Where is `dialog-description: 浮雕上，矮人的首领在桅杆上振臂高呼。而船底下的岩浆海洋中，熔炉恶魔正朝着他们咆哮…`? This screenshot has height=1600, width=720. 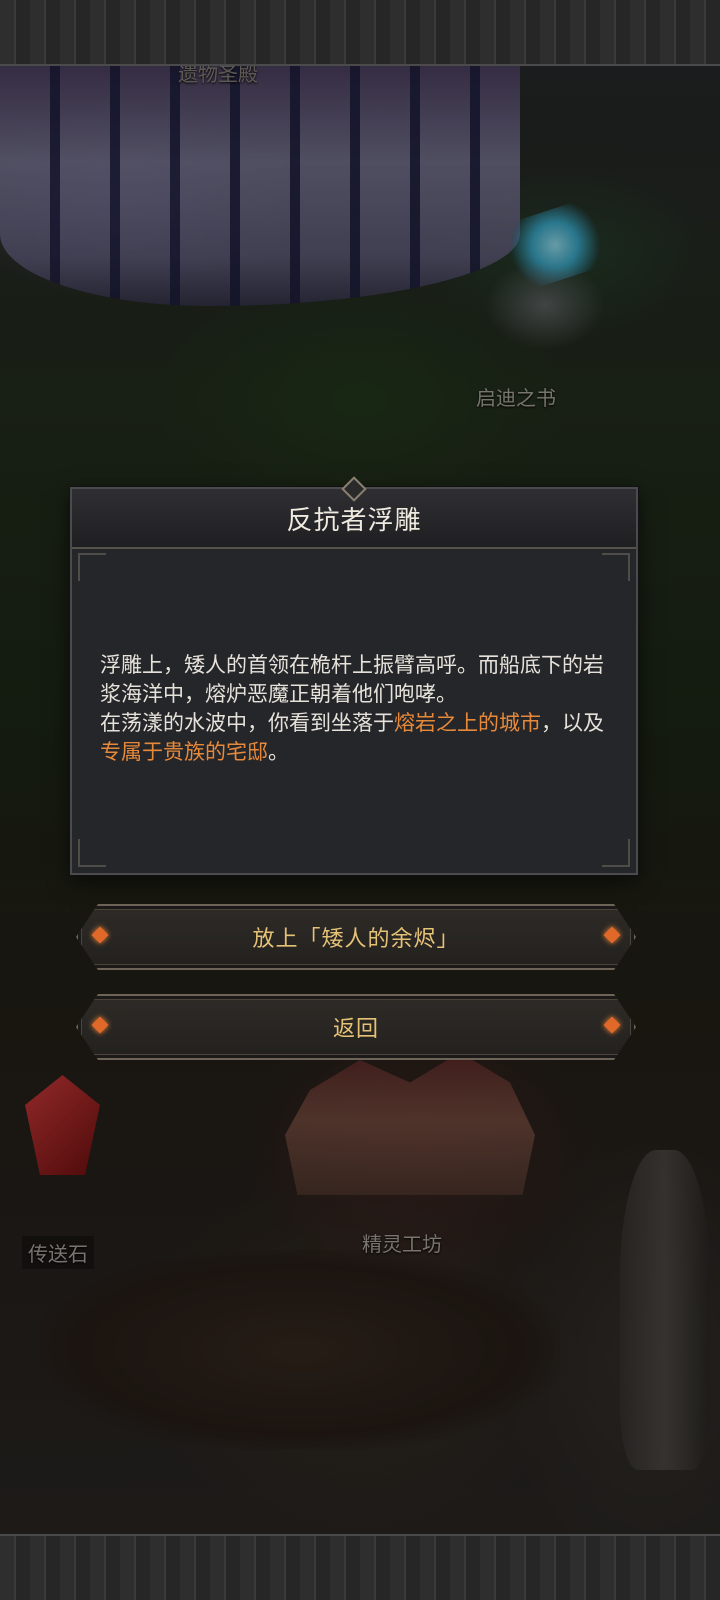 dialog-description: 浮雕上，矮人的首领在桅杆上振臂高呼。而船底下的岩浆海洋中，熔炉恶魔正朝着他们咆哮… is located at coordinates (356, 709).